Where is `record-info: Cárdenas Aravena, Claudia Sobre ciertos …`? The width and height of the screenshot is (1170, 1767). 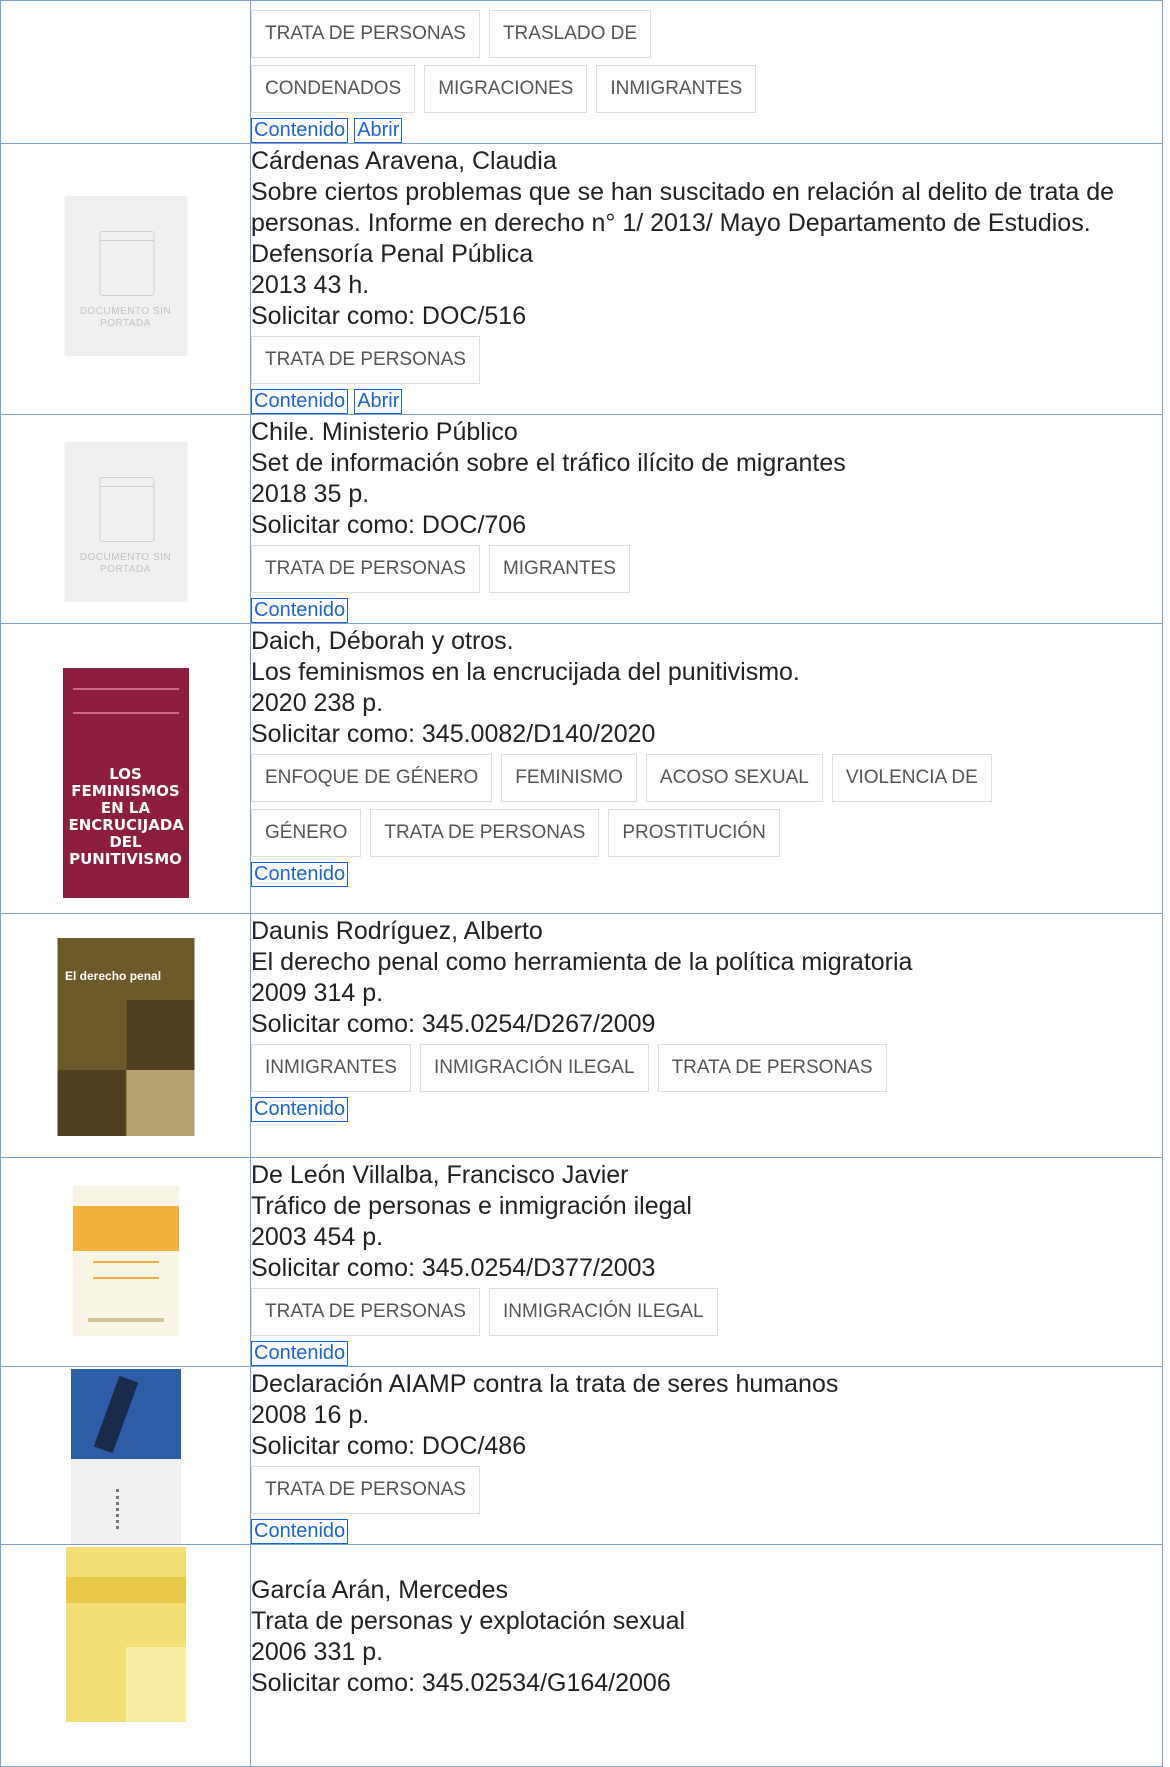 record-info: Cárdenas Aravena, Claudia Sobre ciertos … is located at coordinates (706, 279).